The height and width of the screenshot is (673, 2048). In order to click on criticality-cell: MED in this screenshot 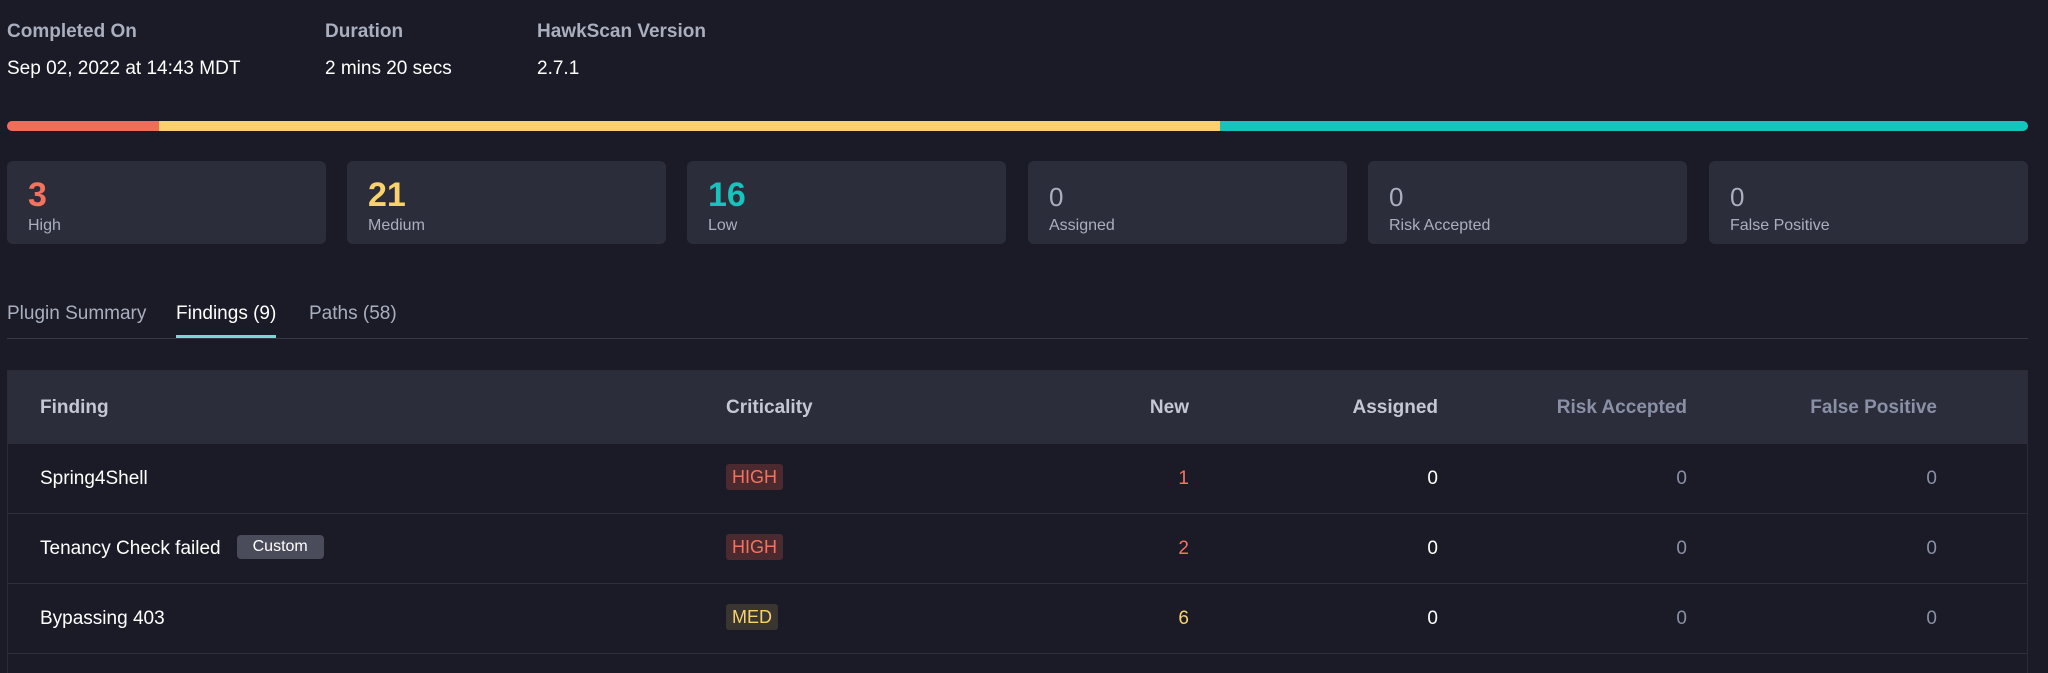, I will do `click(752, 618)`.